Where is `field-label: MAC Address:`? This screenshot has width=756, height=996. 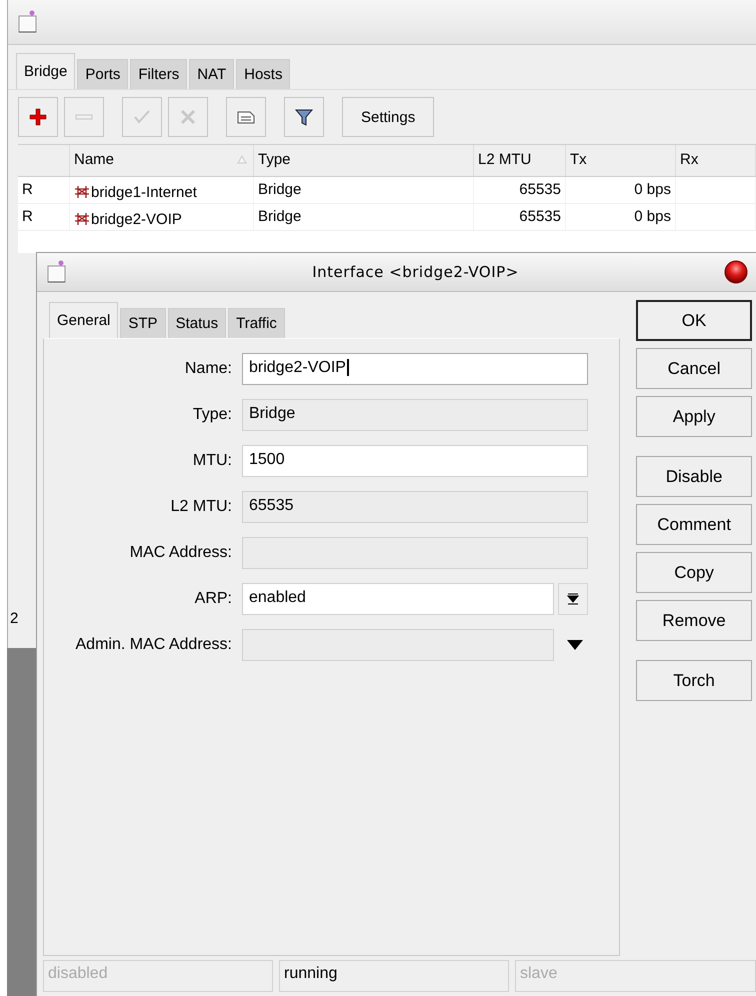 field-label: MAC Address: is located at coordinates (180, 553).